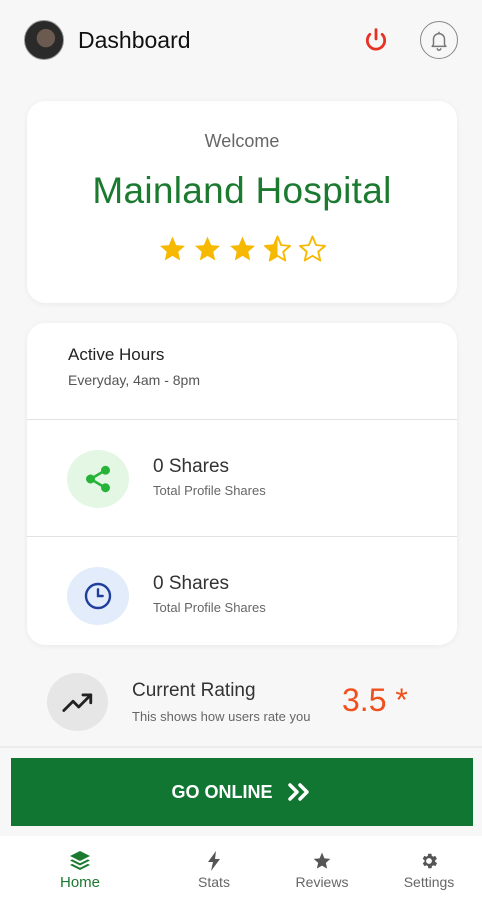 The height and width of the screenshot is (900, 482). I want to click on notifications-button, so click(439, 40).